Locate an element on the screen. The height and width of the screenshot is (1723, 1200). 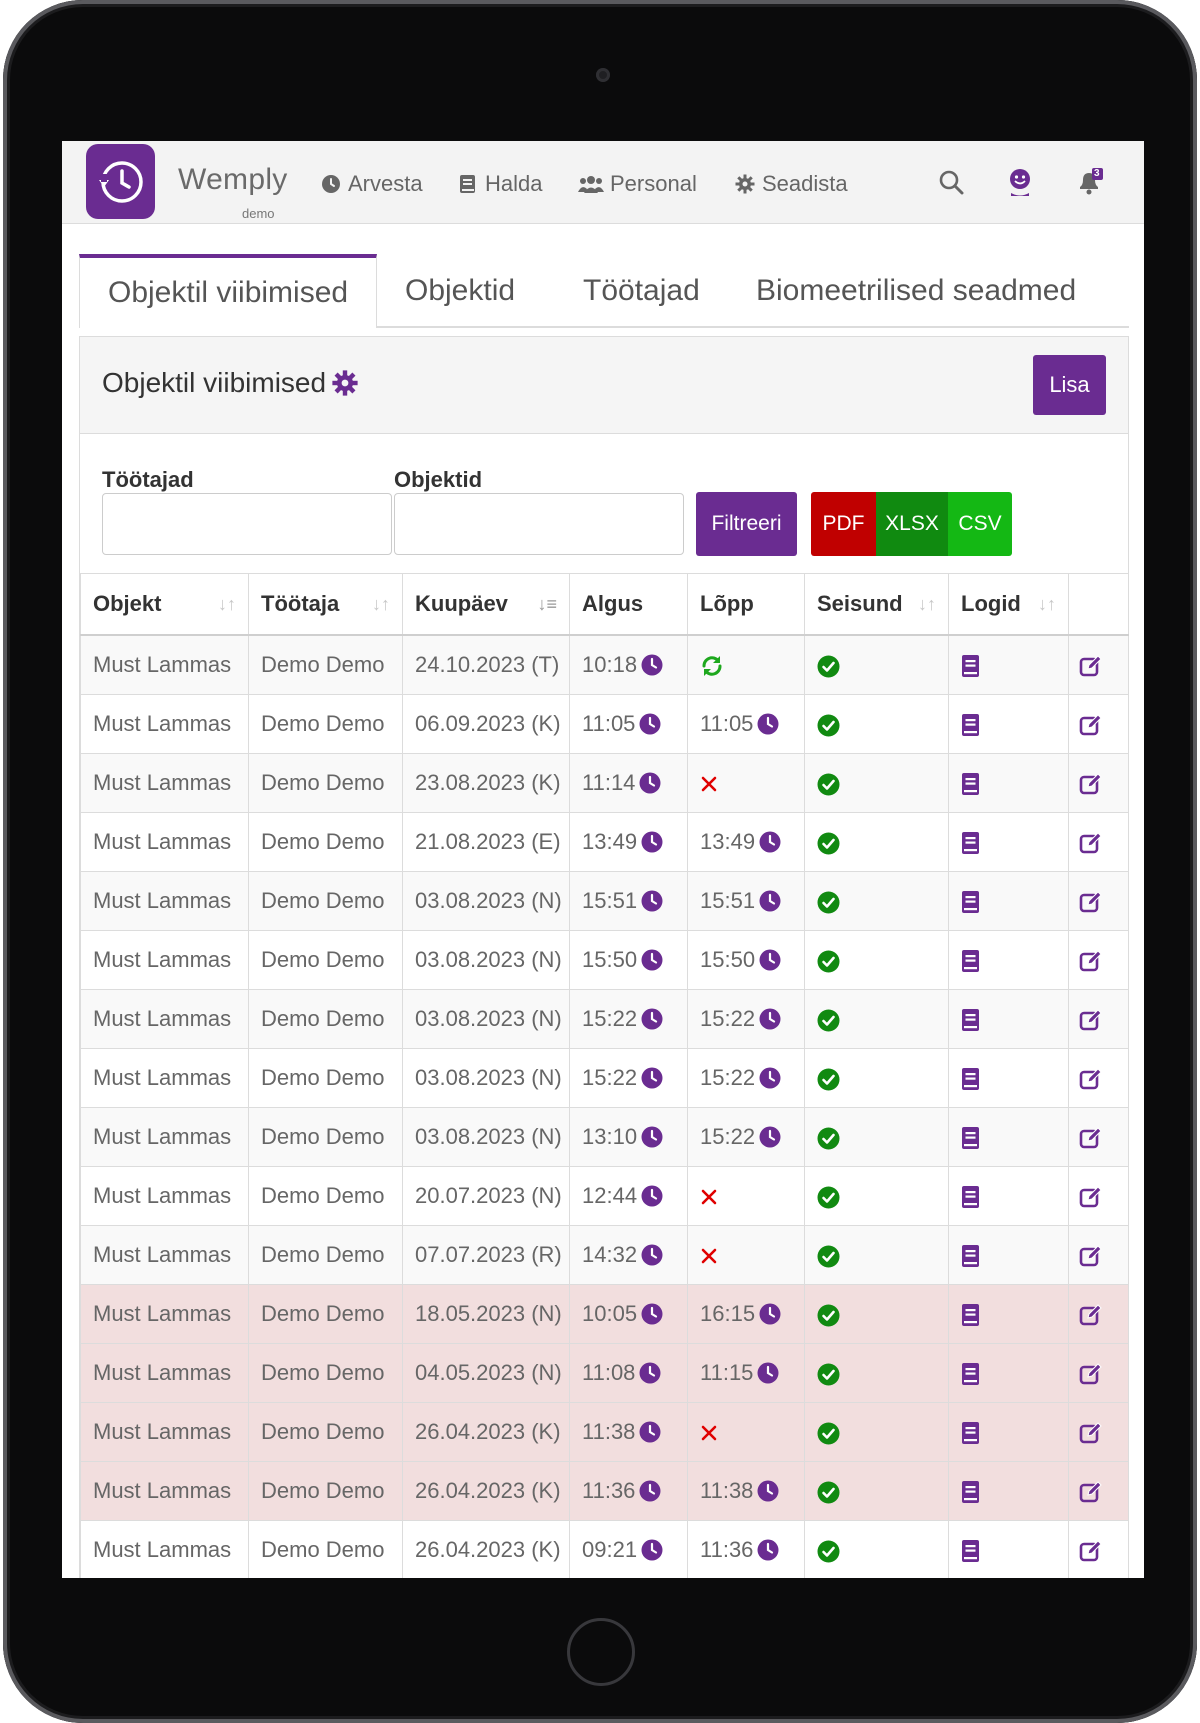
column-header-seisund: Seisund ↓↑ is located at coordinates (876, 604).